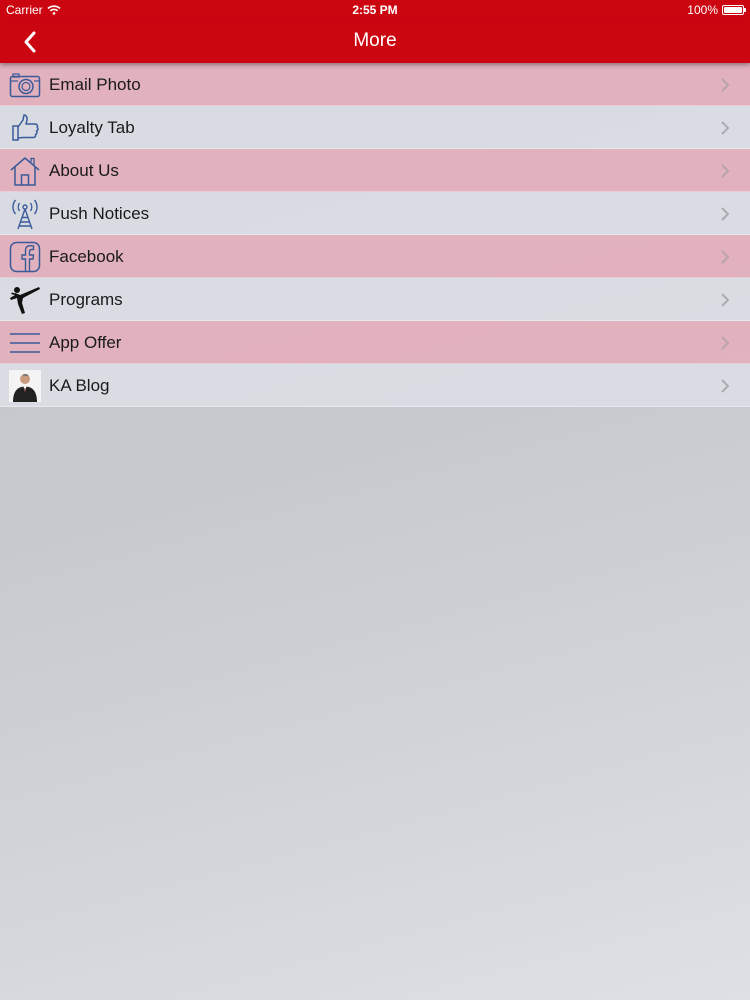 This screenshot has width=750, height=1000. I want to click on battery-icon, so click(734, 10).